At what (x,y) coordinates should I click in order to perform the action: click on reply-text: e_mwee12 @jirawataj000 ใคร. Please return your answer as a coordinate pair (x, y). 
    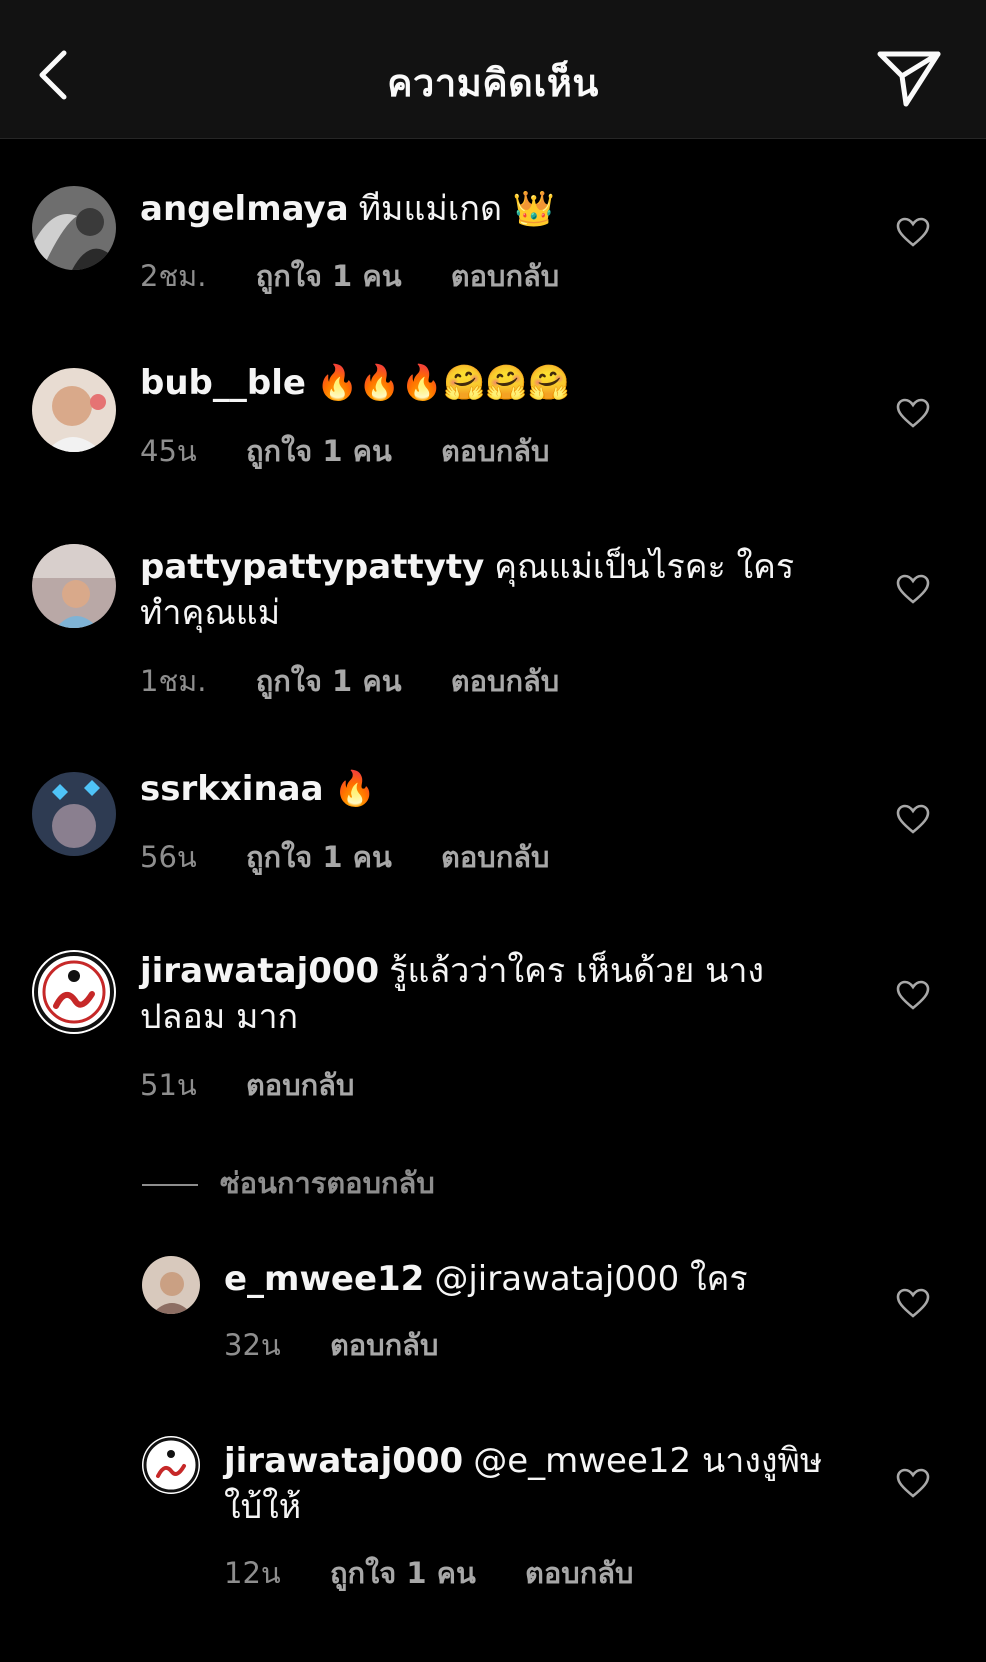
    Looking at the image, I should click on (534, 1279).